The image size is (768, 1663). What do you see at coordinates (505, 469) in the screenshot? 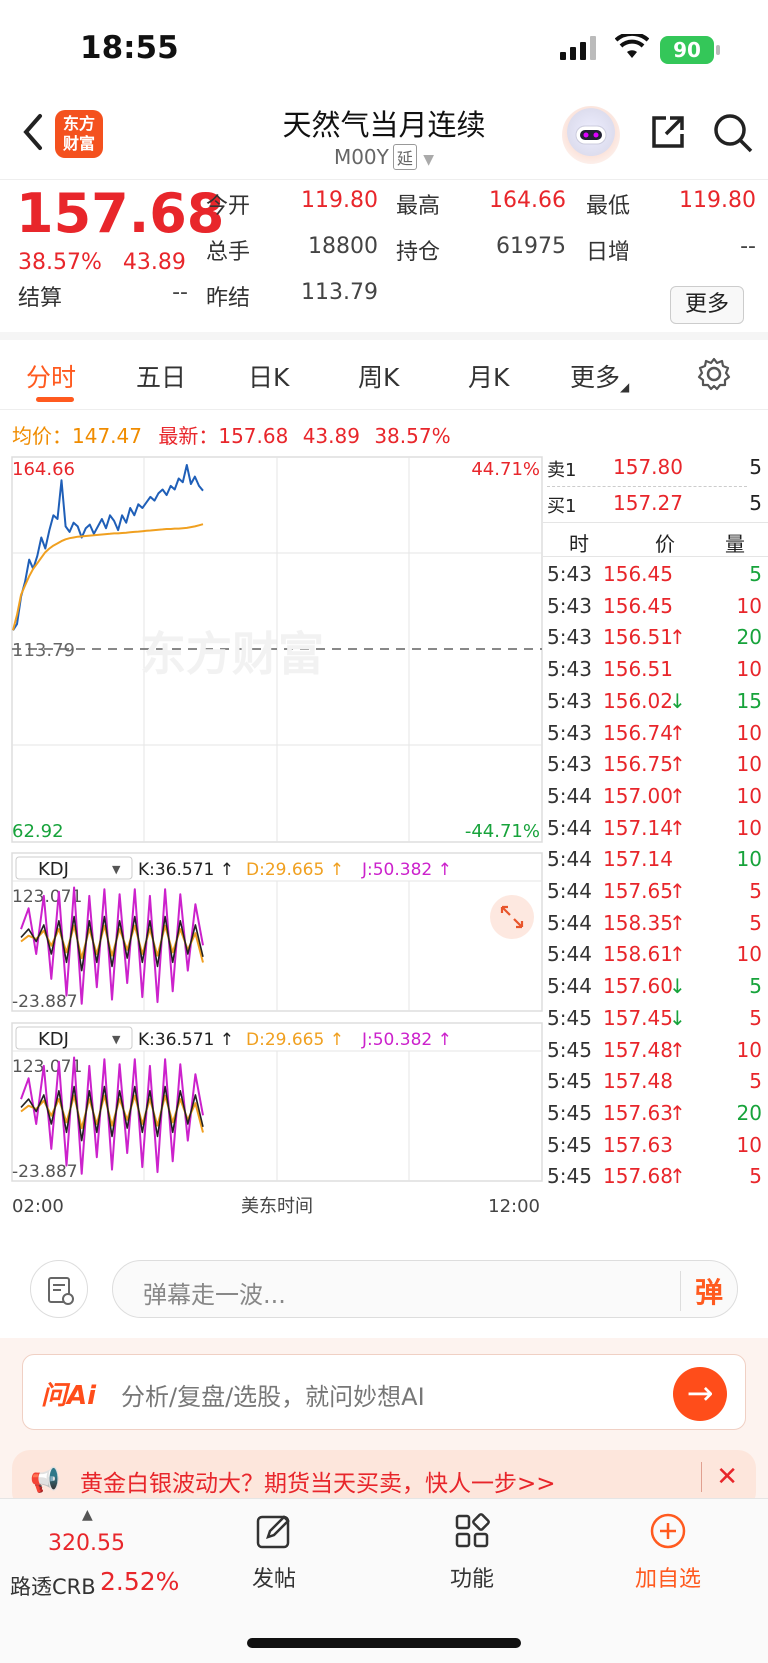
I see `pct-max-label: 44.71%` at bounding box center [505, 469].